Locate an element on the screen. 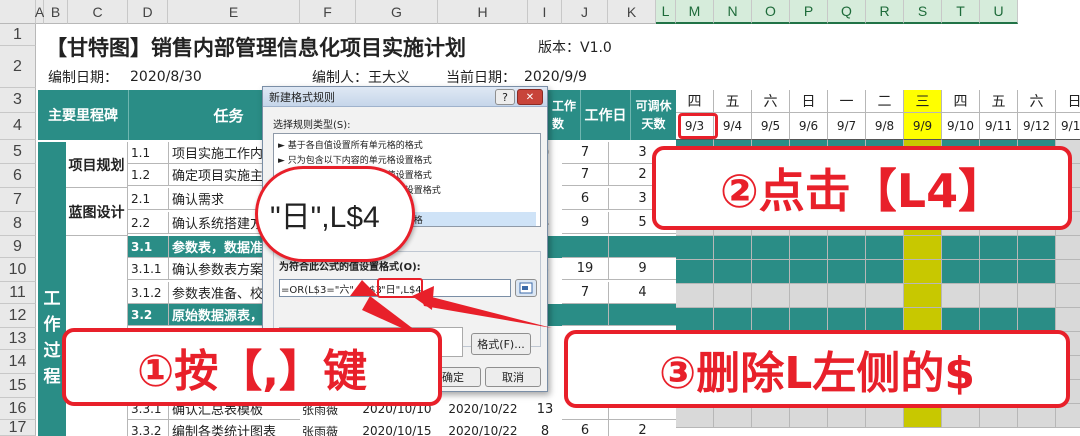  arrowhead-step3 is located at coordinates (423, 298).